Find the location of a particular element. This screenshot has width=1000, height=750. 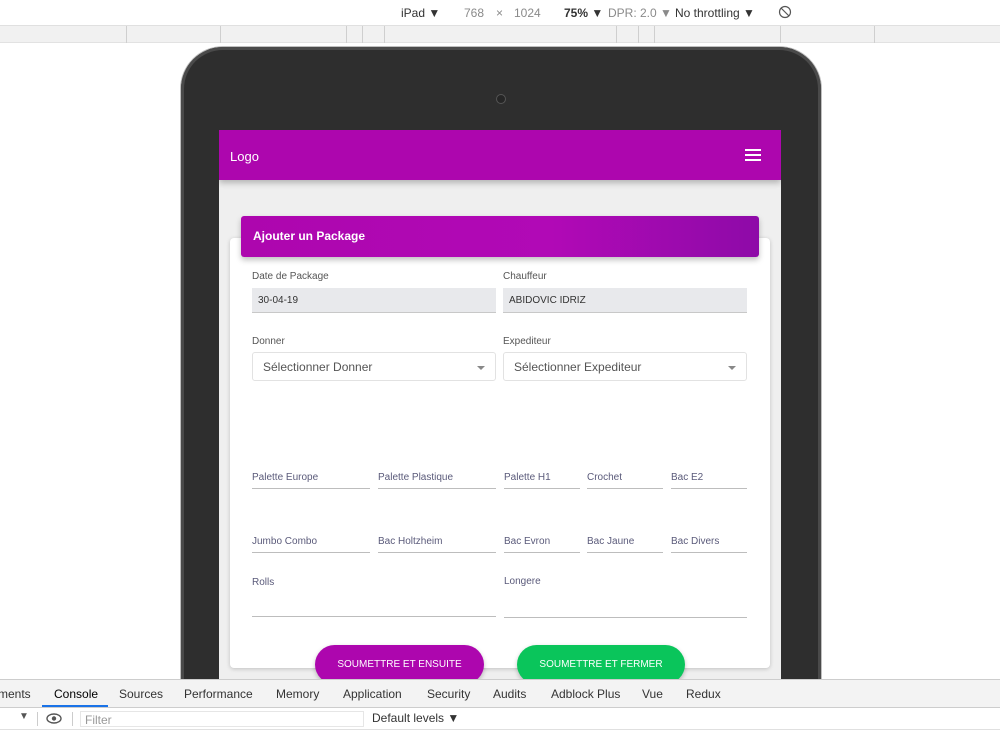

tab-elements: ments is located at coordinates (15, 694).